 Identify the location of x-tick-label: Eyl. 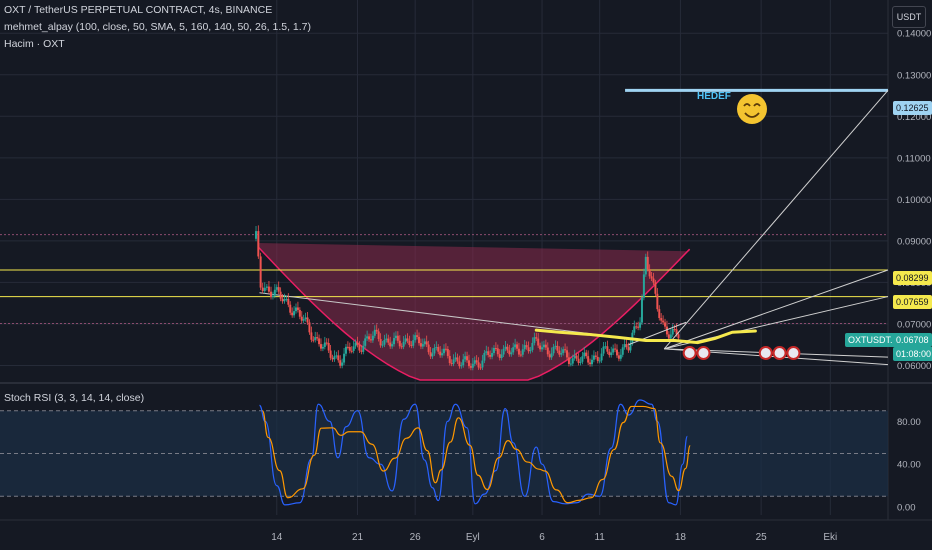
(473, 537).